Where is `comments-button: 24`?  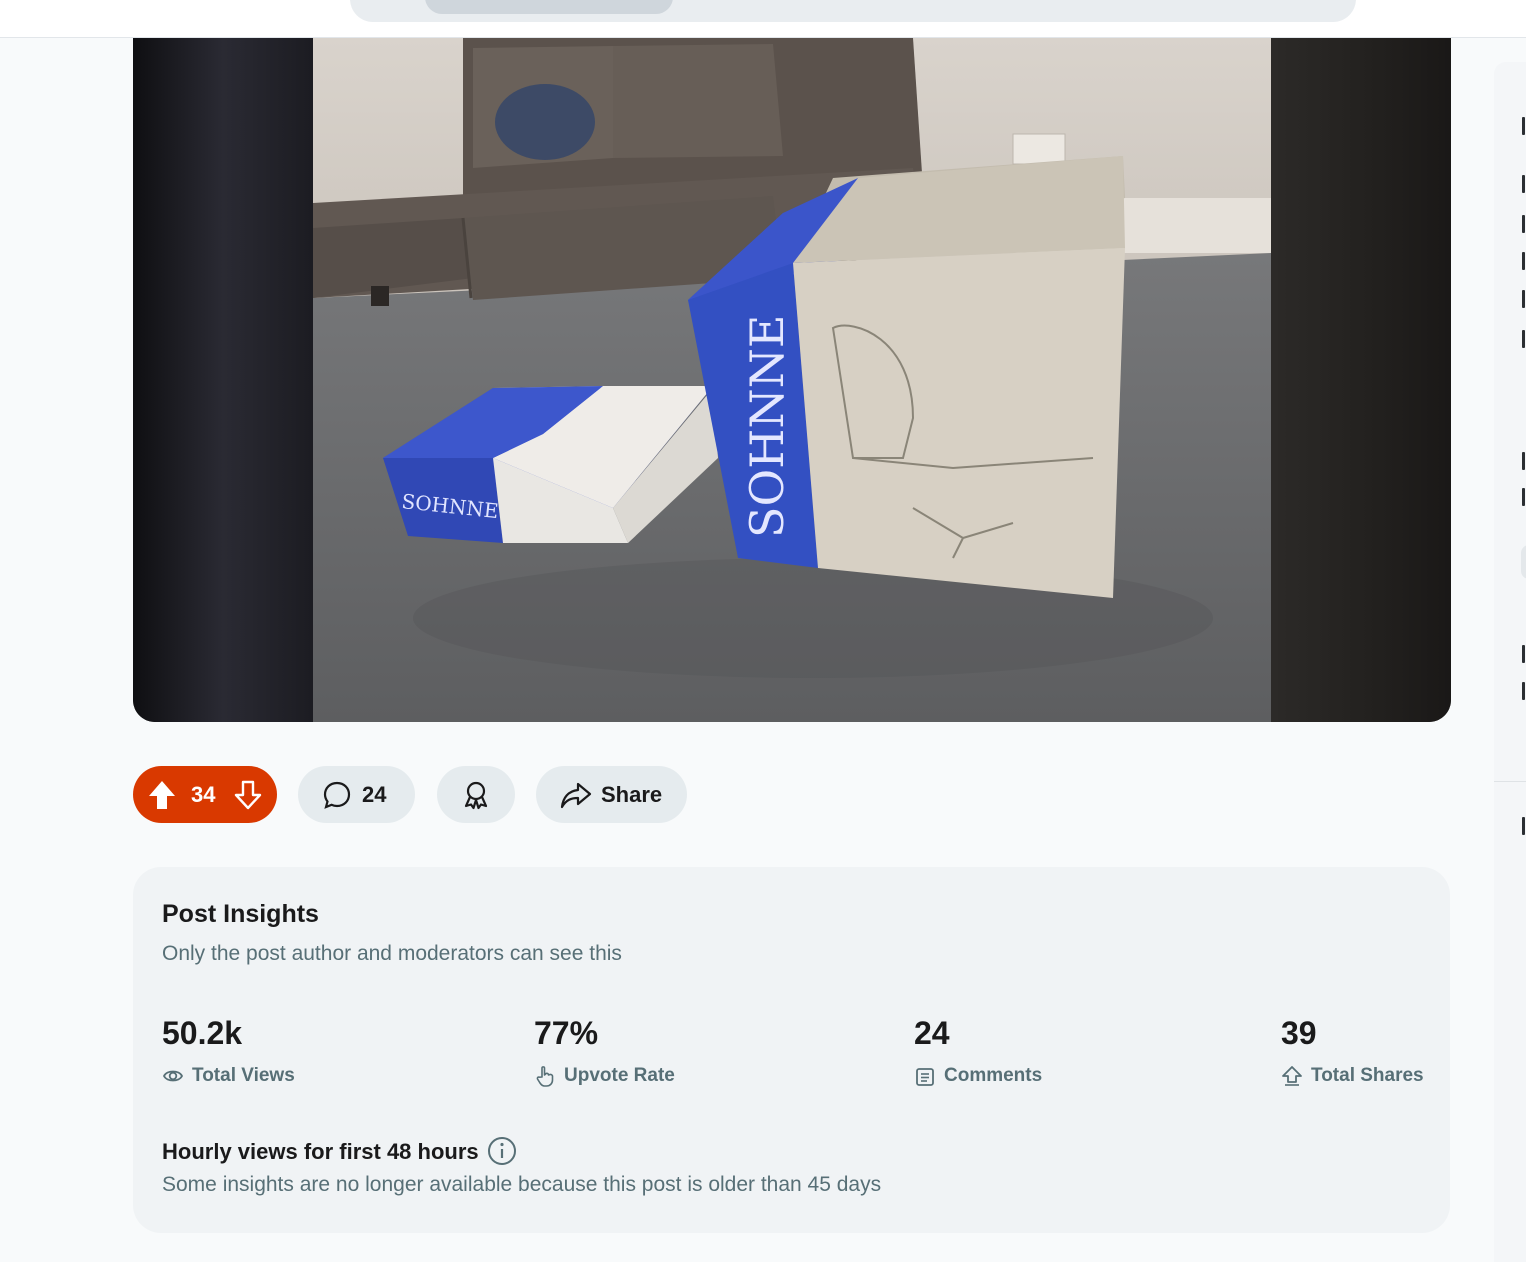
comments-button: 24 is located at coordinates (356, 794).